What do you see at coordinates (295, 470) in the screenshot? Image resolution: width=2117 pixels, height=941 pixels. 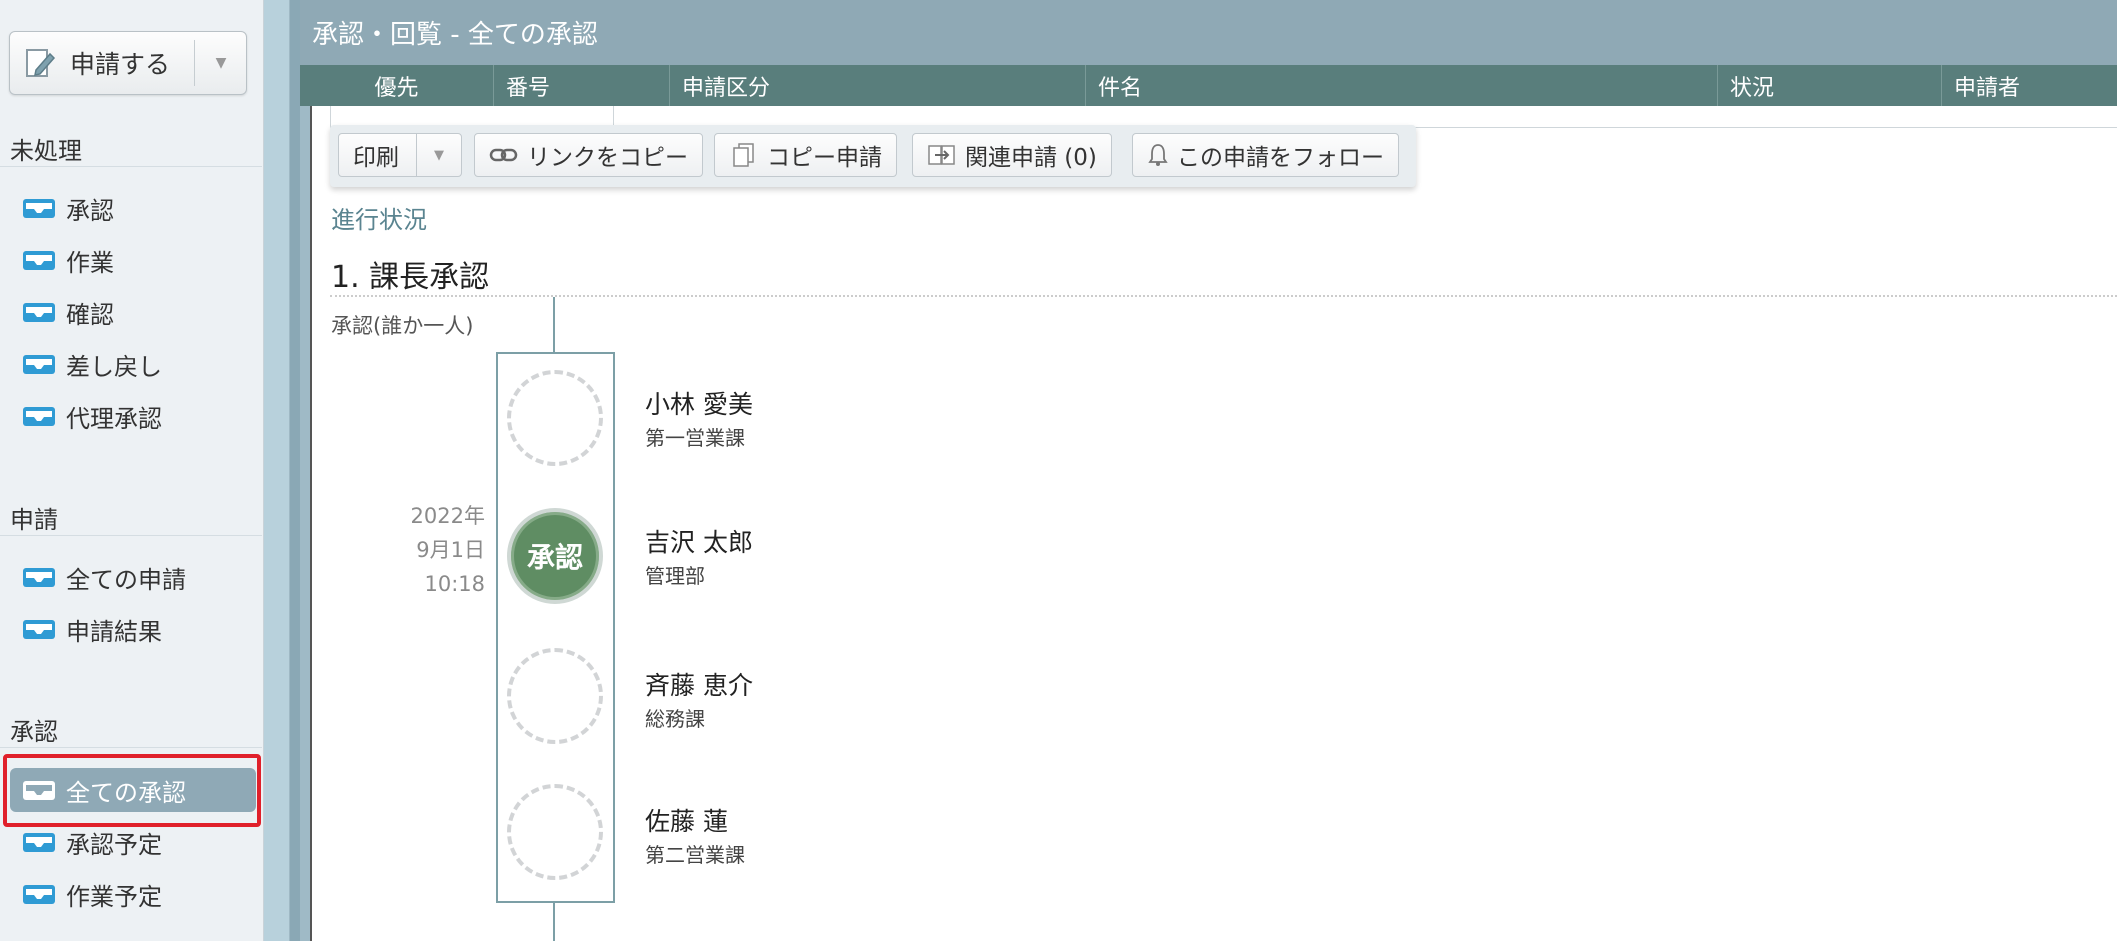 I see `pane-splitter-edge` at bounding box center [295, 470].